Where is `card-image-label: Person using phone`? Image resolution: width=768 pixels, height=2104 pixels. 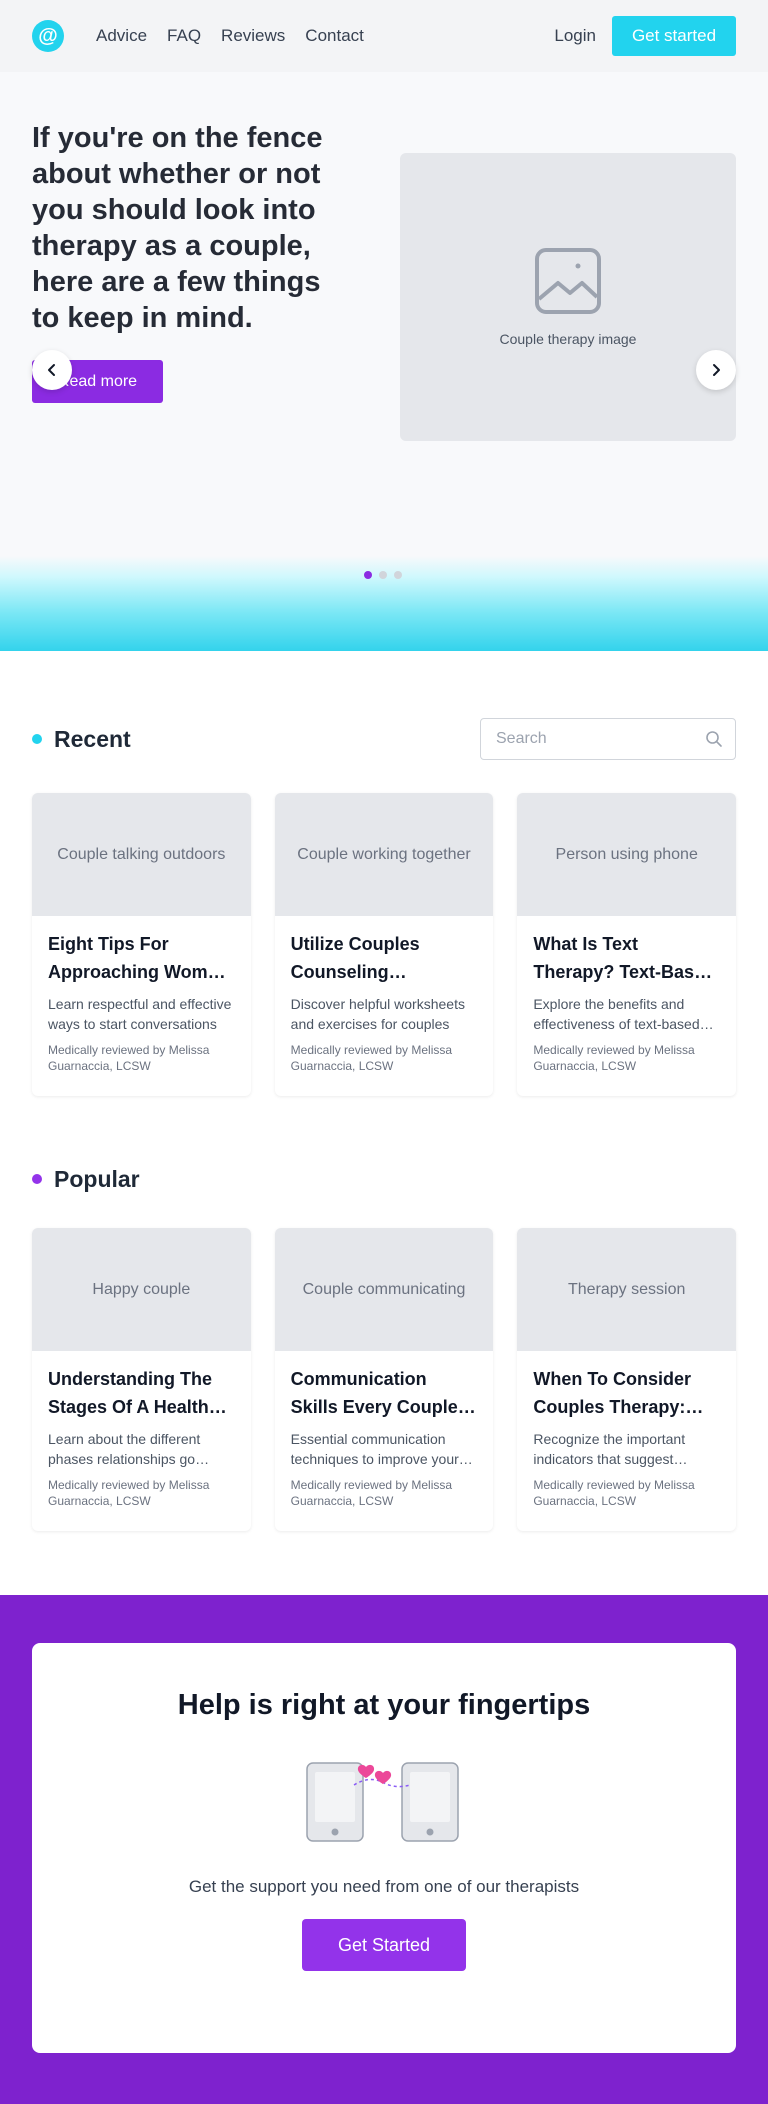 card-image-label: Person using phone is located at coordinates (626, 854).